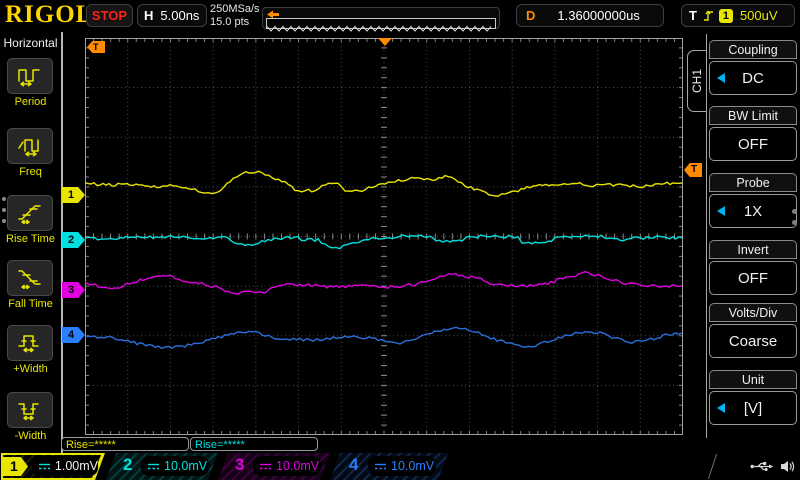 The width and height of the screenshot is (800, 480). What do you see at coordinates (354, 464) in the screenshot?
I see `ch4-number: 4` at bounding box center [354, 464].